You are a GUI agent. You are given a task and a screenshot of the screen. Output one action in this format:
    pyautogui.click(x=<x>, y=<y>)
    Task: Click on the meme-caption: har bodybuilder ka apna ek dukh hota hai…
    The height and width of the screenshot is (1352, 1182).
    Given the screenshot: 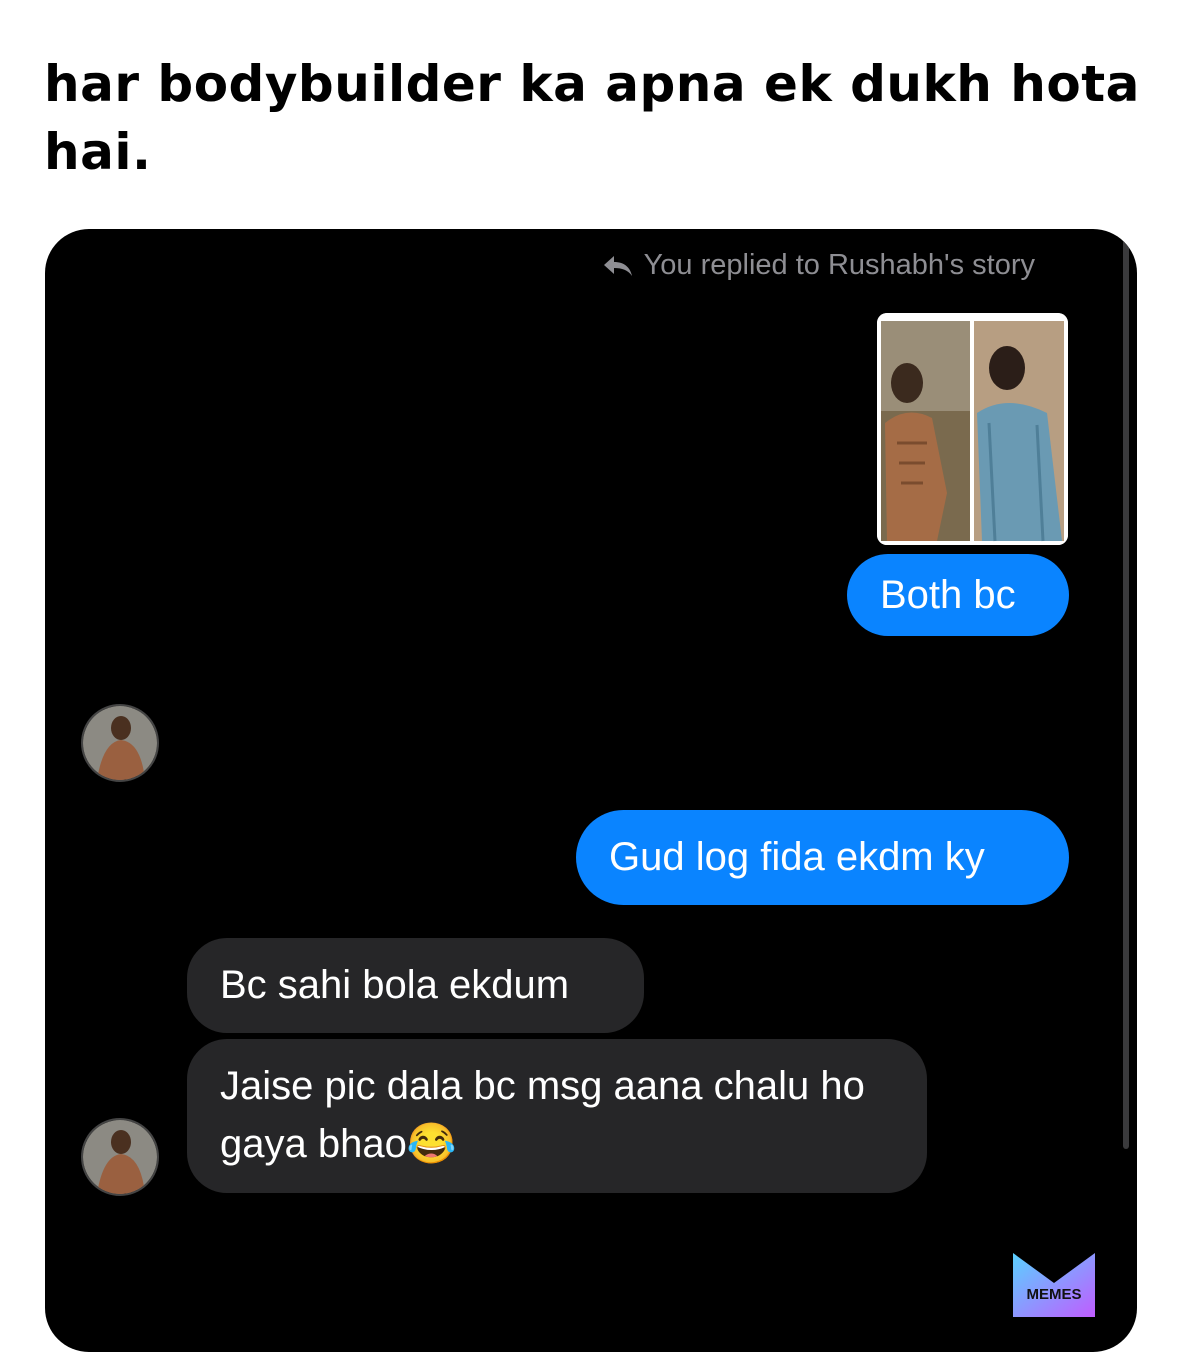 What is the action you would take?
    pyautogui.click(x=592, y=118)
    